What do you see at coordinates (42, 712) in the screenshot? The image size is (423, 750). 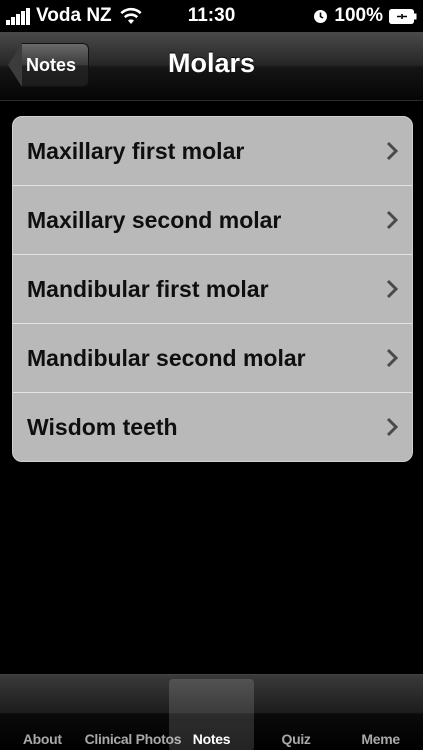 I see `tab-about: About` at bounding box center [42, 712].